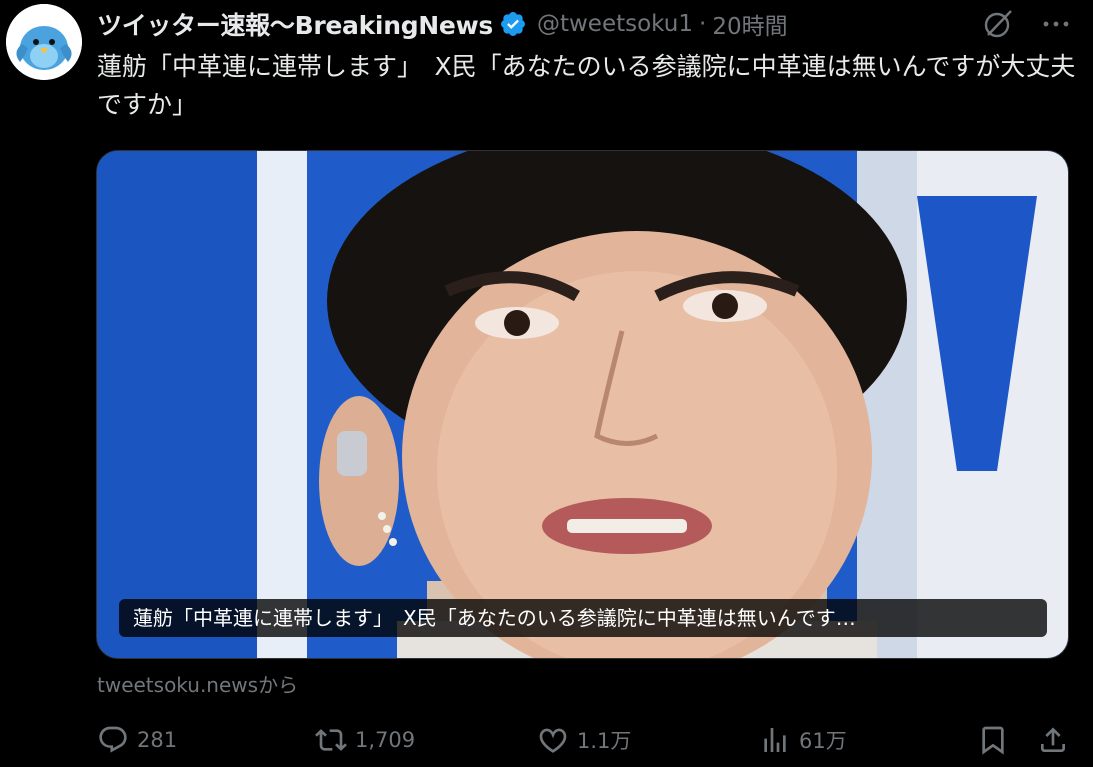  Describe the element at coordinates (1056, 24) in the screenshot. I see `more-dots-icon` at that location.